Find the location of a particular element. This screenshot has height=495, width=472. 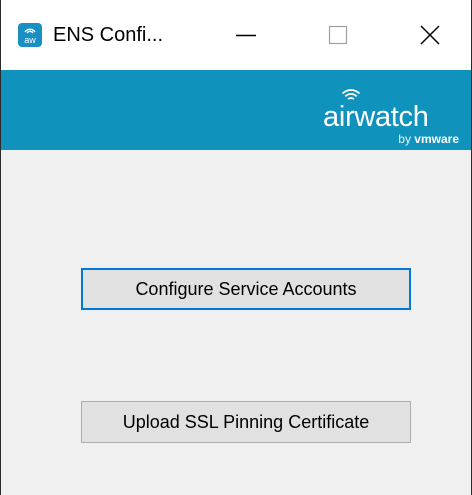

airwatch-logo: airwatch by vmware is located at coordinates (392, 113).